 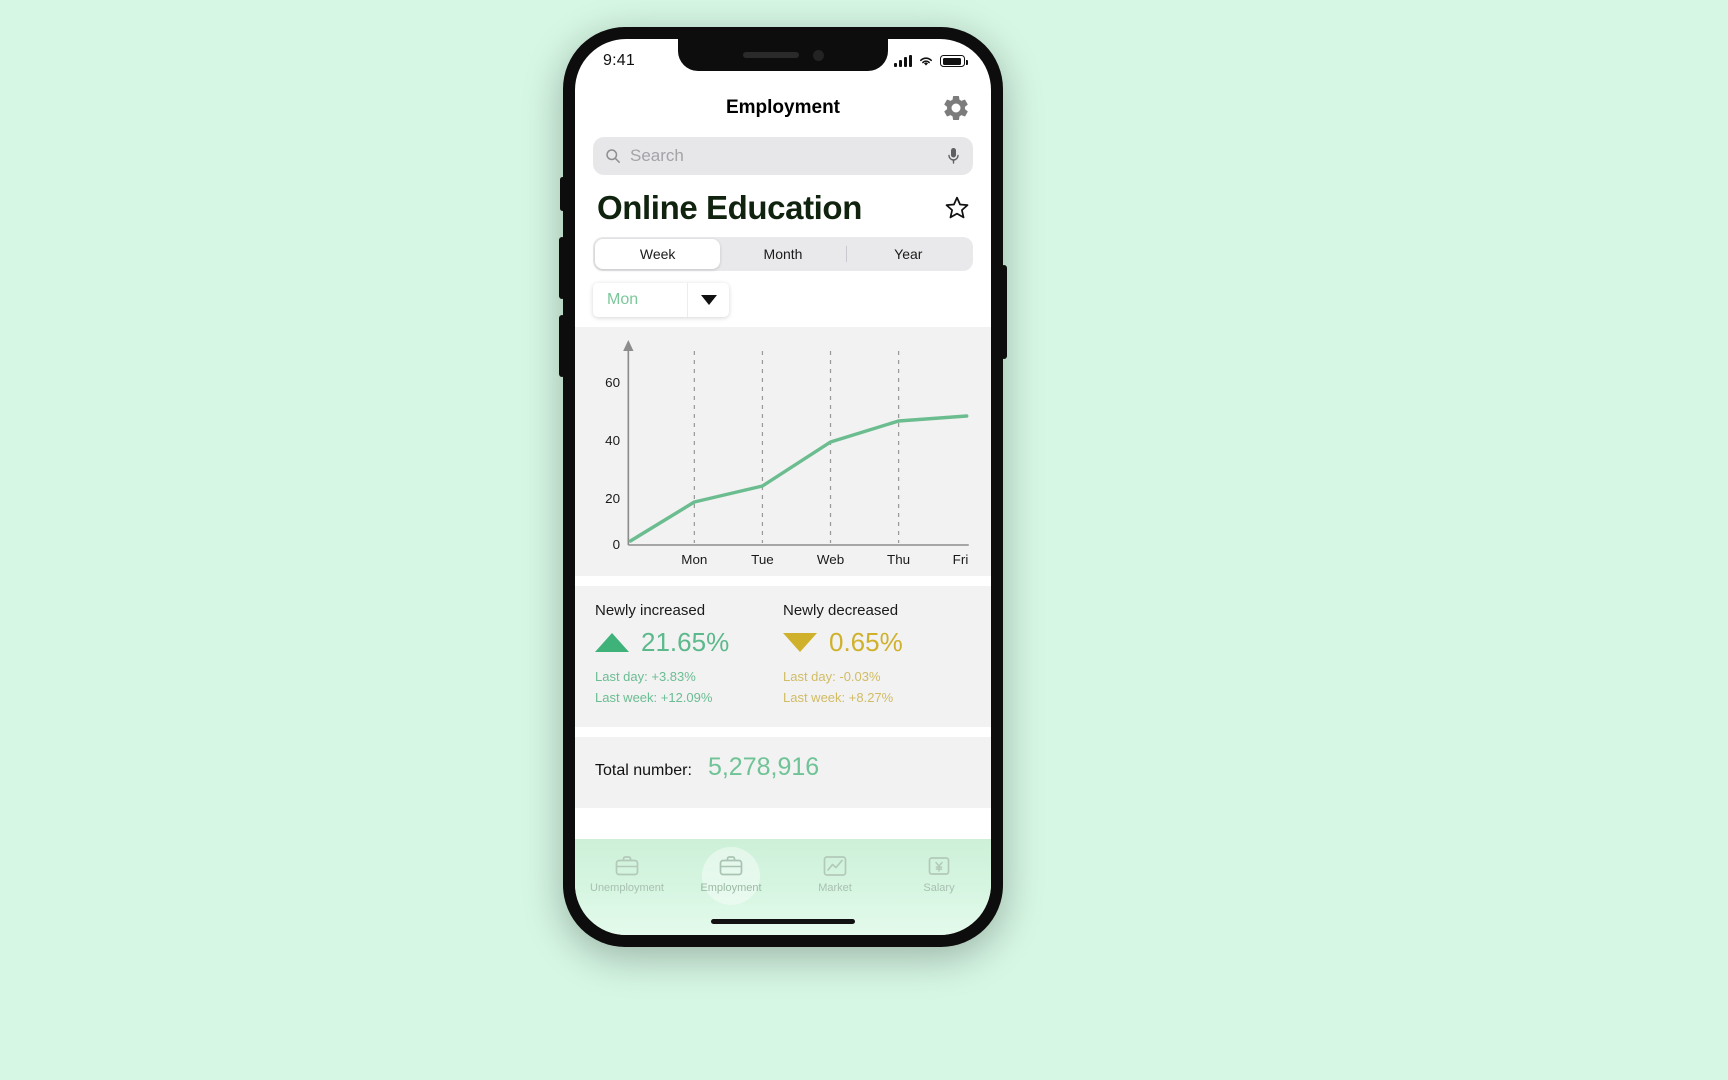 I want to click on notch, so click(x=783, y=55).